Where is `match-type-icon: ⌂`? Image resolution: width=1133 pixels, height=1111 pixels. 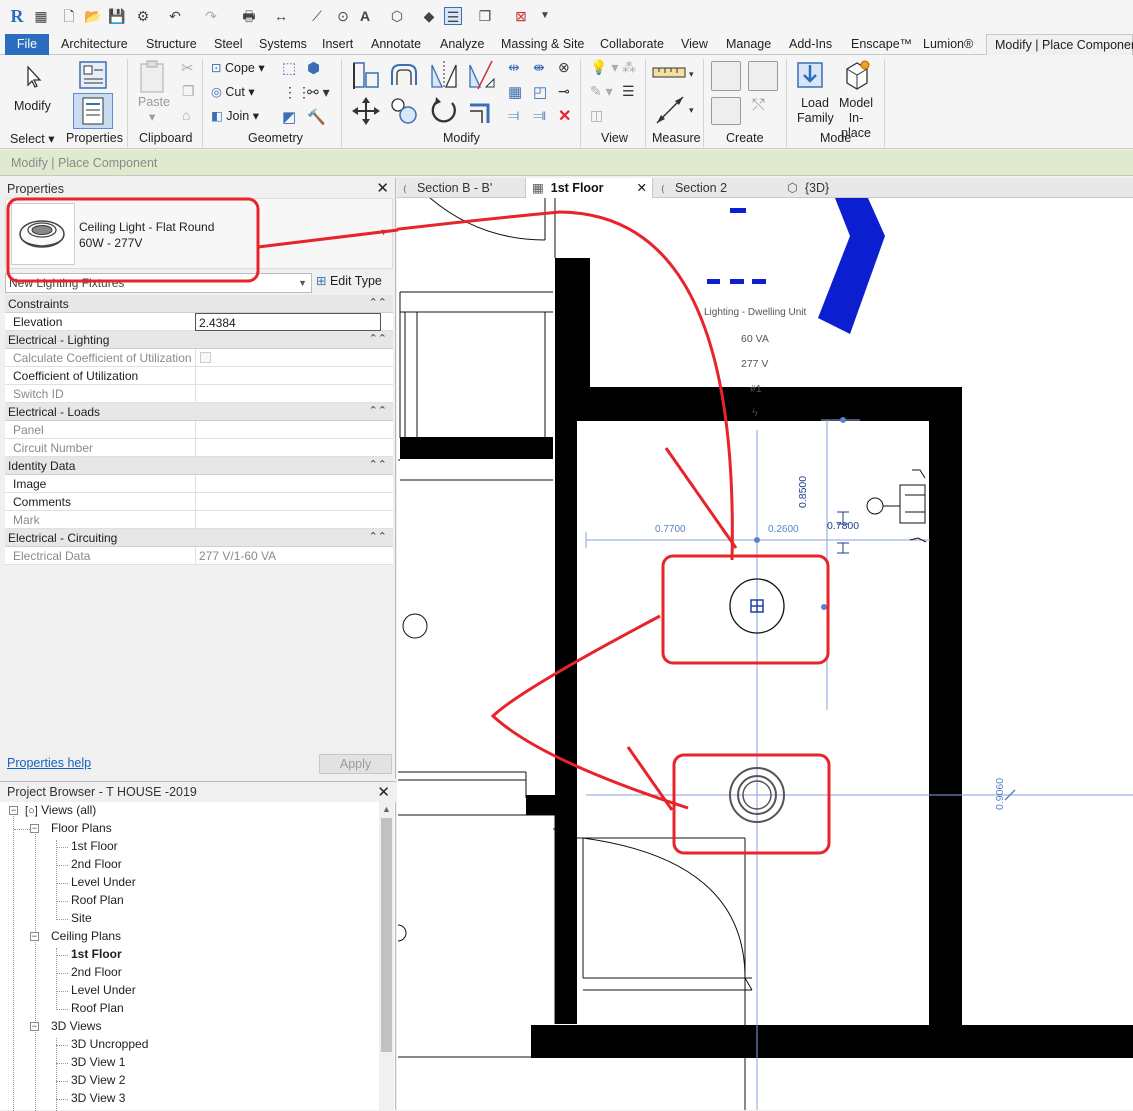 match-type-icon: ⌂ is located at coordinates (186, 115).